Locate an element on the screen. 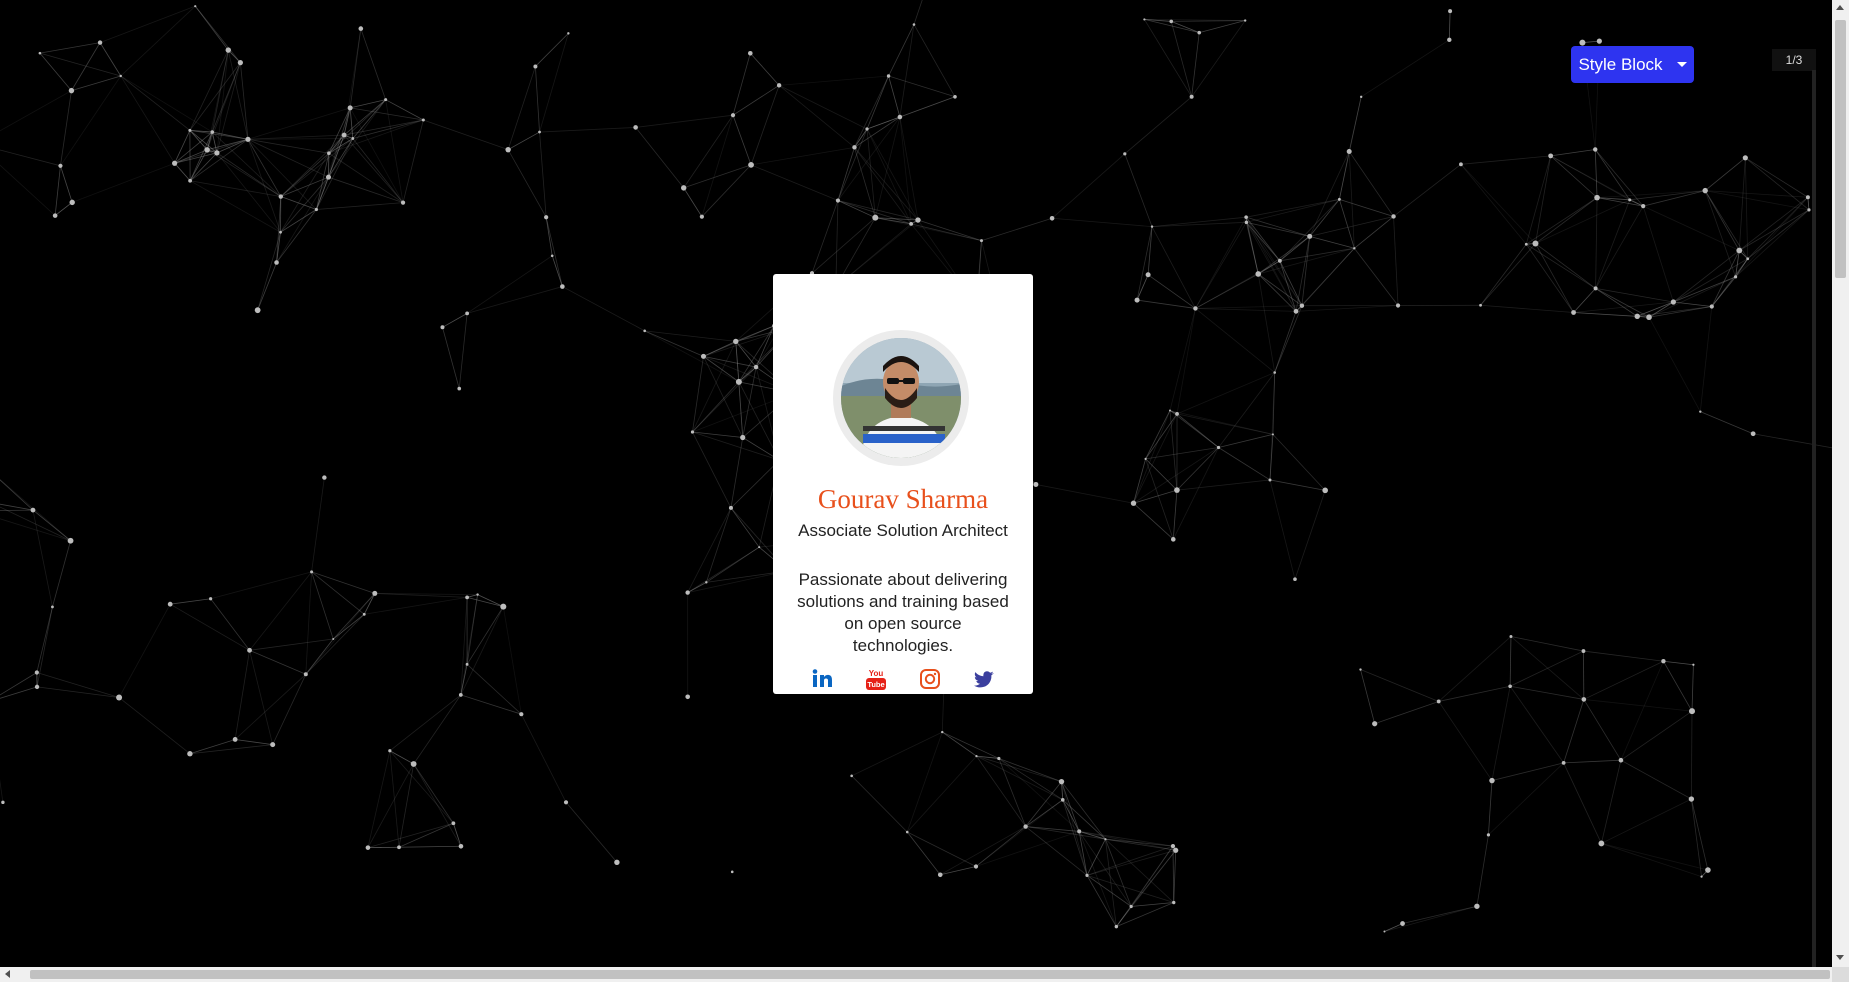  twitter-icon is located at coordinates (984, 679).